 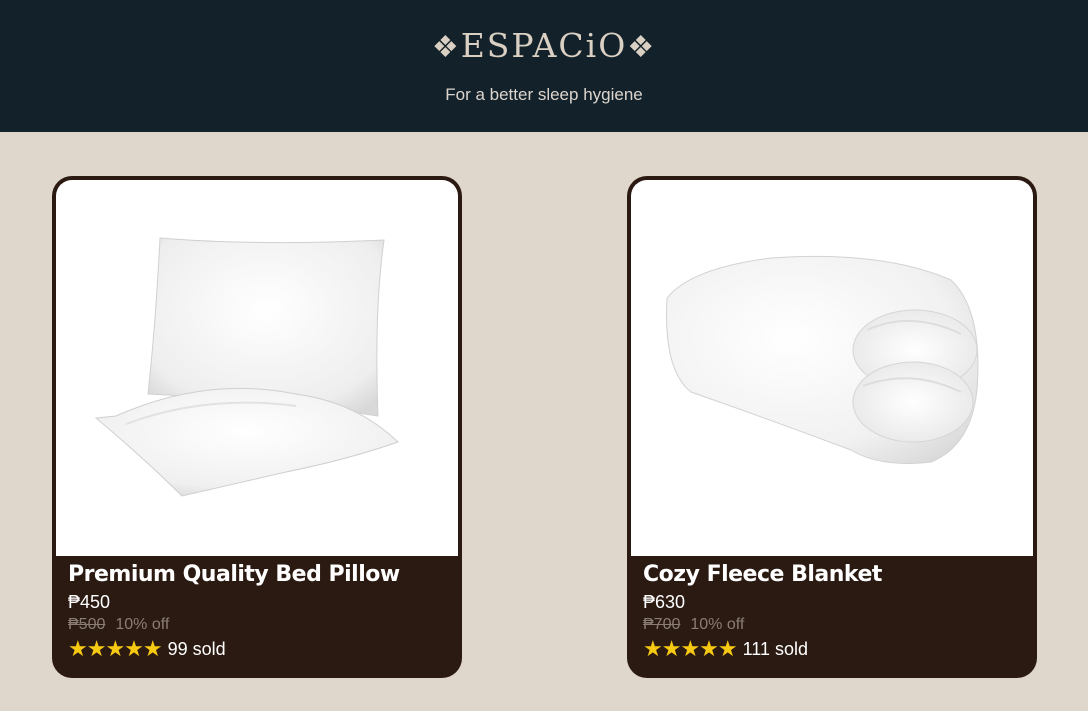 What do you see at coordinates (89, 602) in the screenshot?
I see `product-price: ₱450` at bounding box center [89, 602].